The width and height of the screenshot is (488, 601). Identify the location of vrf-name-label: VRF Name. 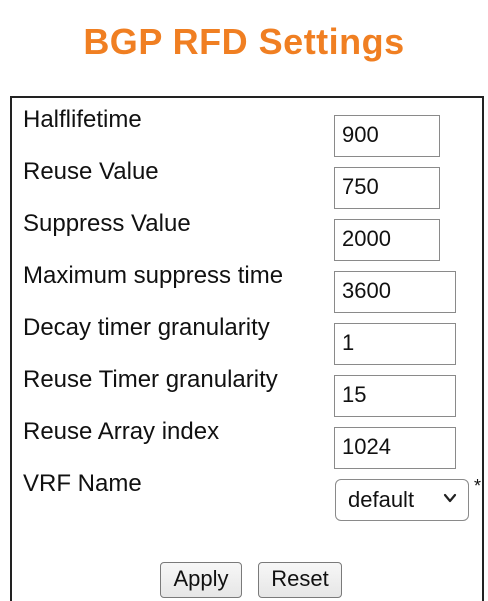
(82, 483).